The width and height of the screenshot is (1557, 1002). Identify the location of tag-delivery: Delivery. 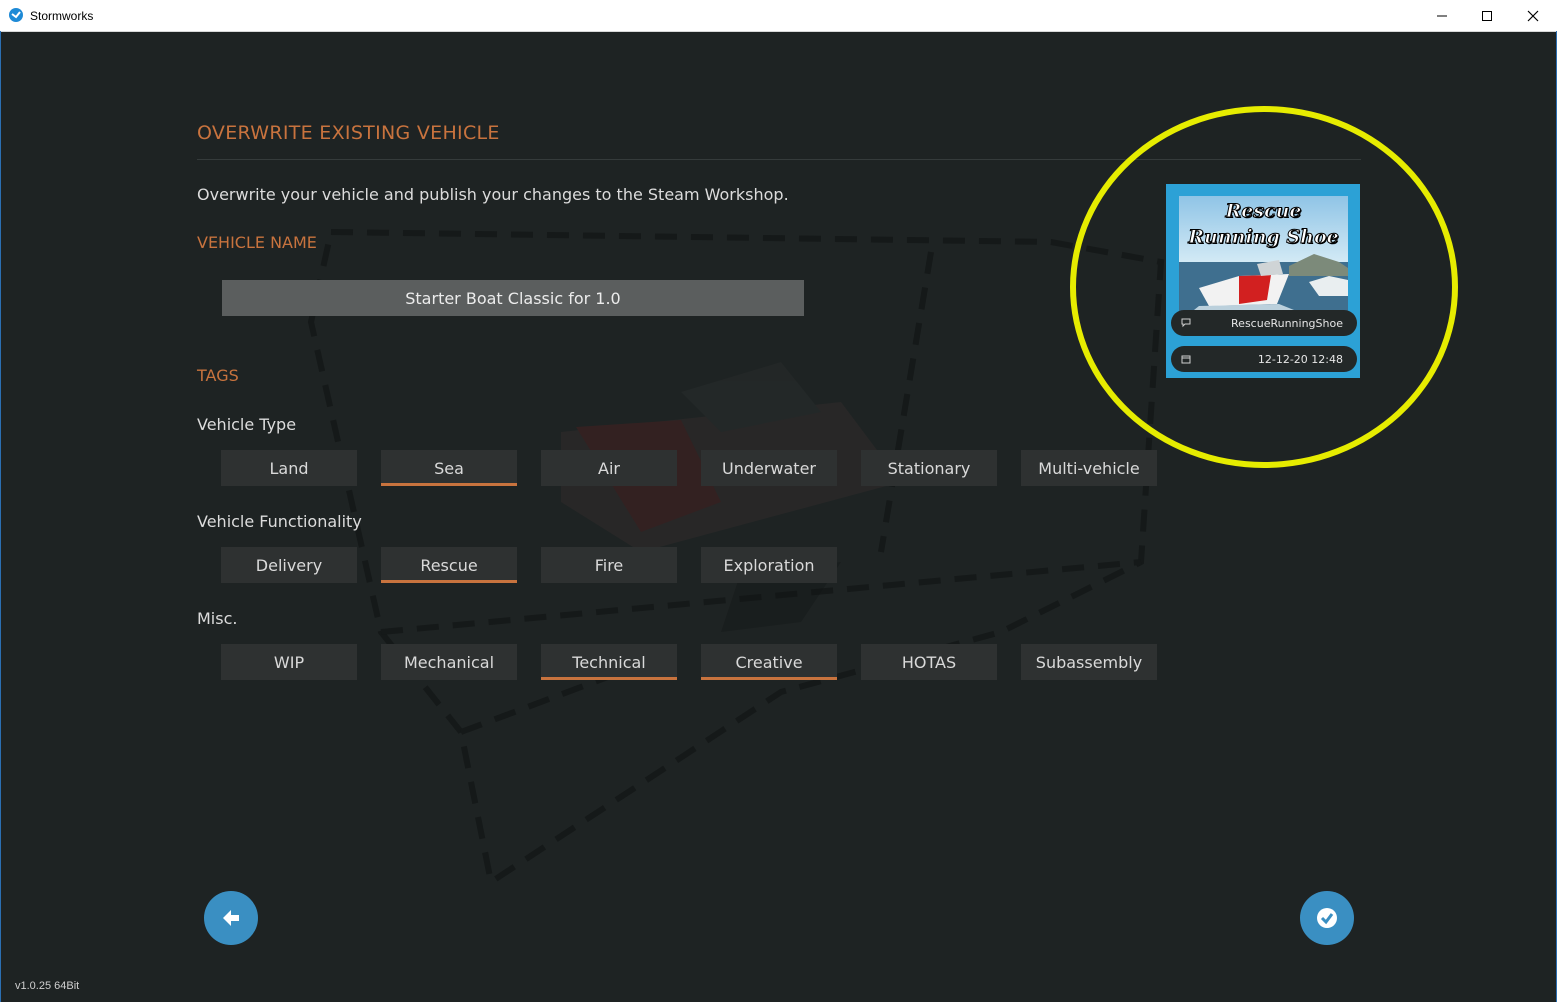
(289, 565).